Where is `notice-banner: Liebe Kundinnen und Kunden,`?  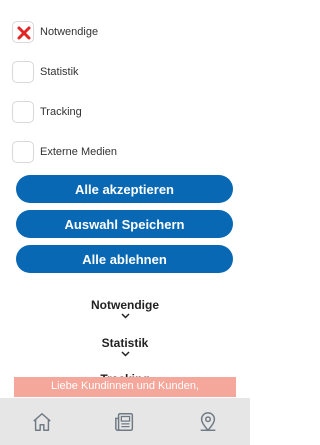 notice-banner: Liebe Kundinnen und Kunden, is located at coordinates (125, 387).